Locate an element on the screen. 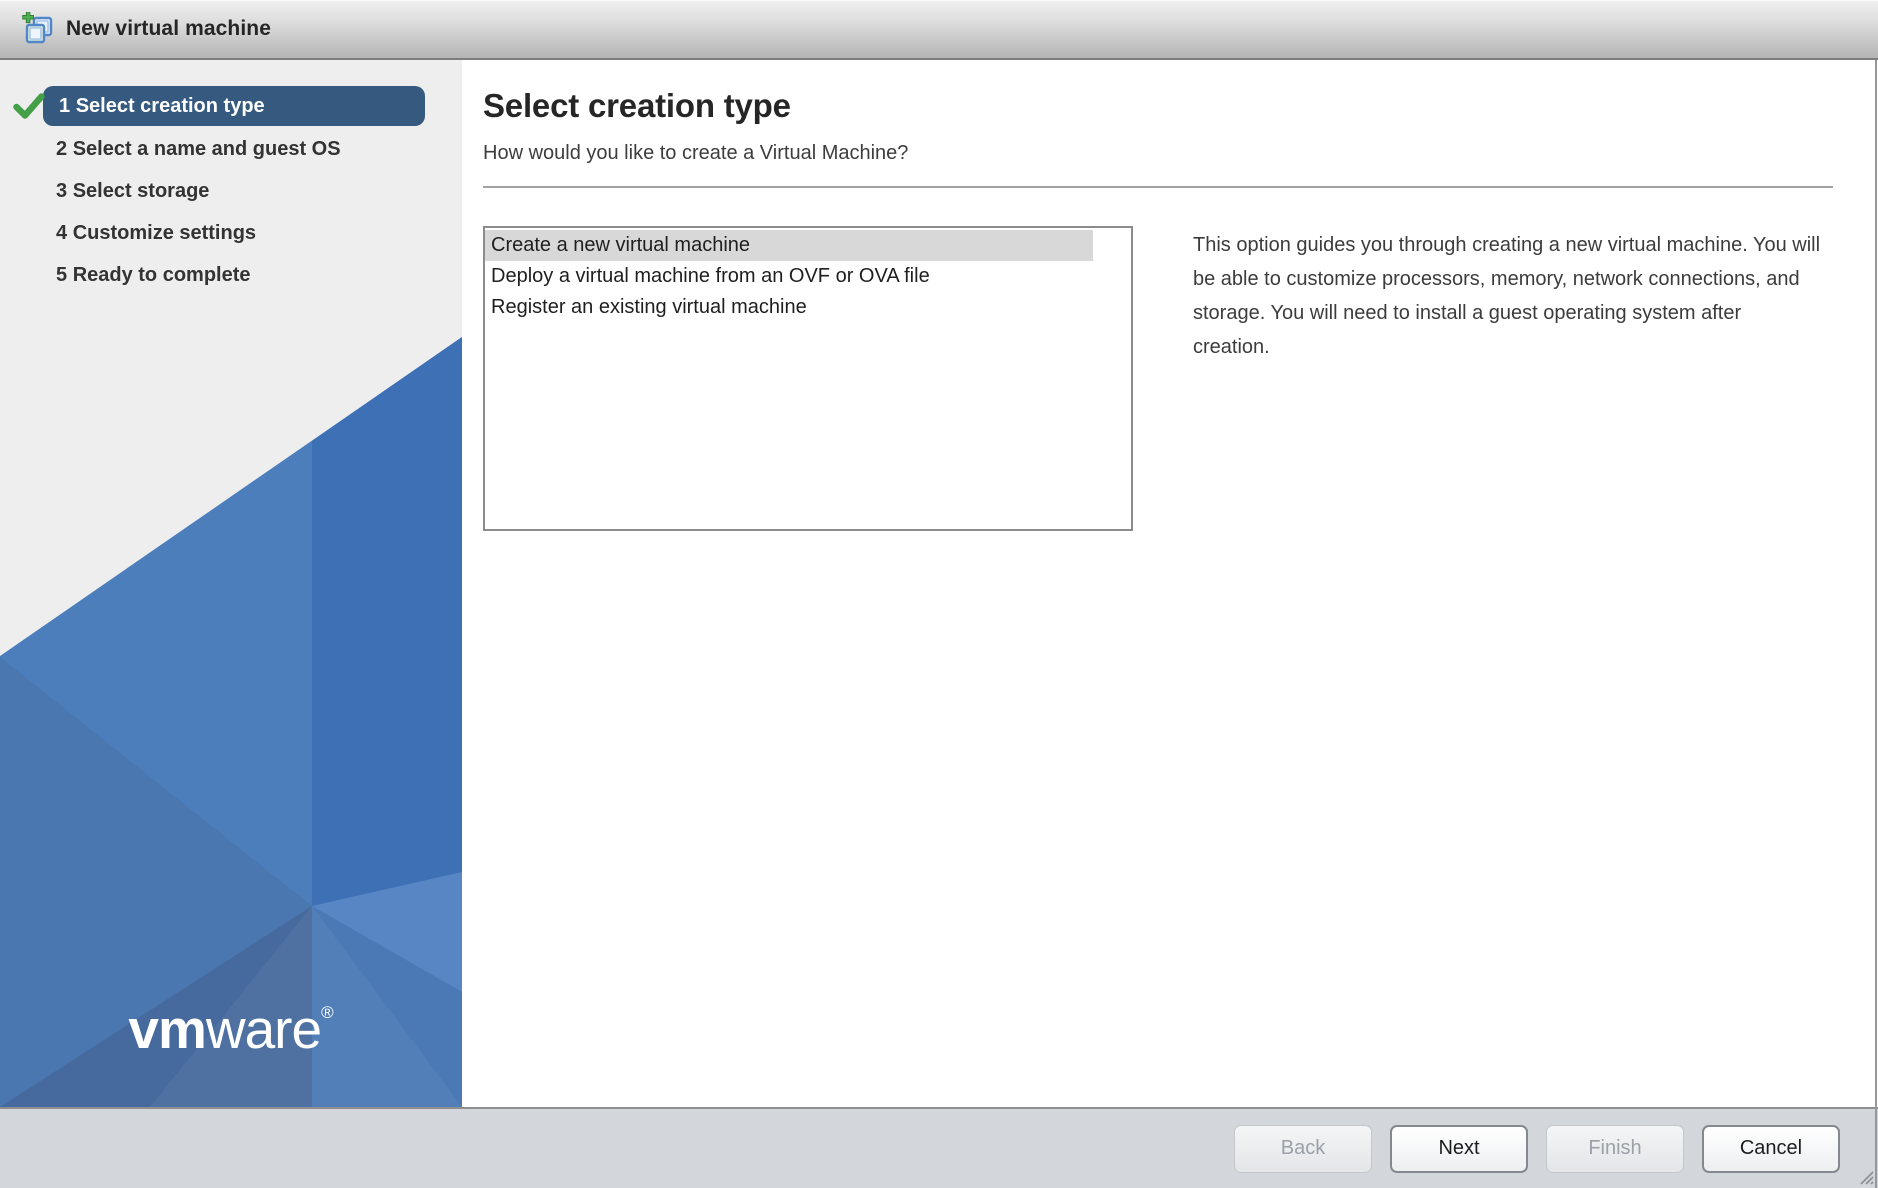  wizard-step-2-select-name-guest-os: 2 Select a name and guest OS is located at coordinates (231, 149).